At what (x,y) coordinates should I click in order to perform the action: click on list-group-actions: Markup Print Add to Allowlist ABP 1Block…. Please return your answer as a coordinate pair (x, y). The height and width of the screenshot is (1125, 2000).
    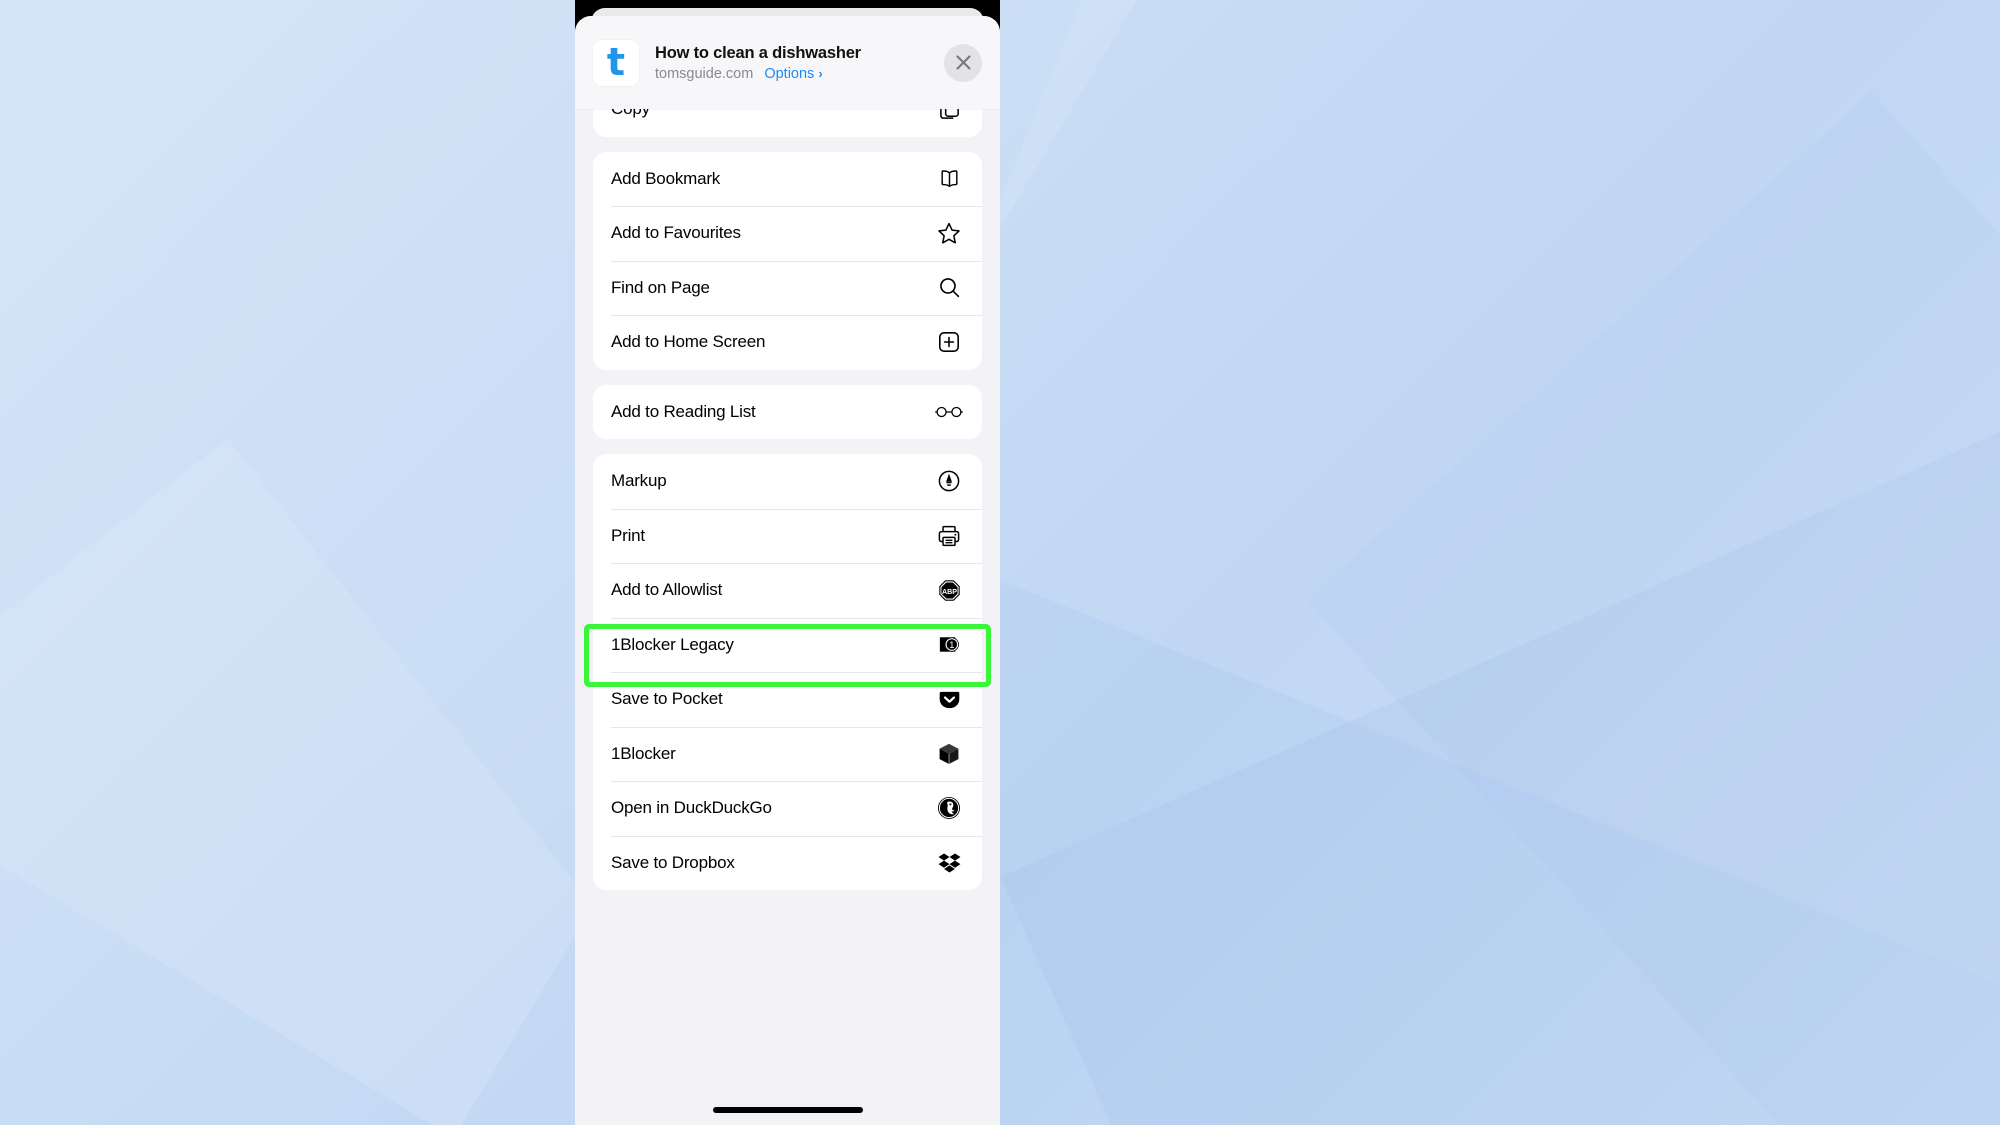
    Looking at the image, I should click on (787, 672).